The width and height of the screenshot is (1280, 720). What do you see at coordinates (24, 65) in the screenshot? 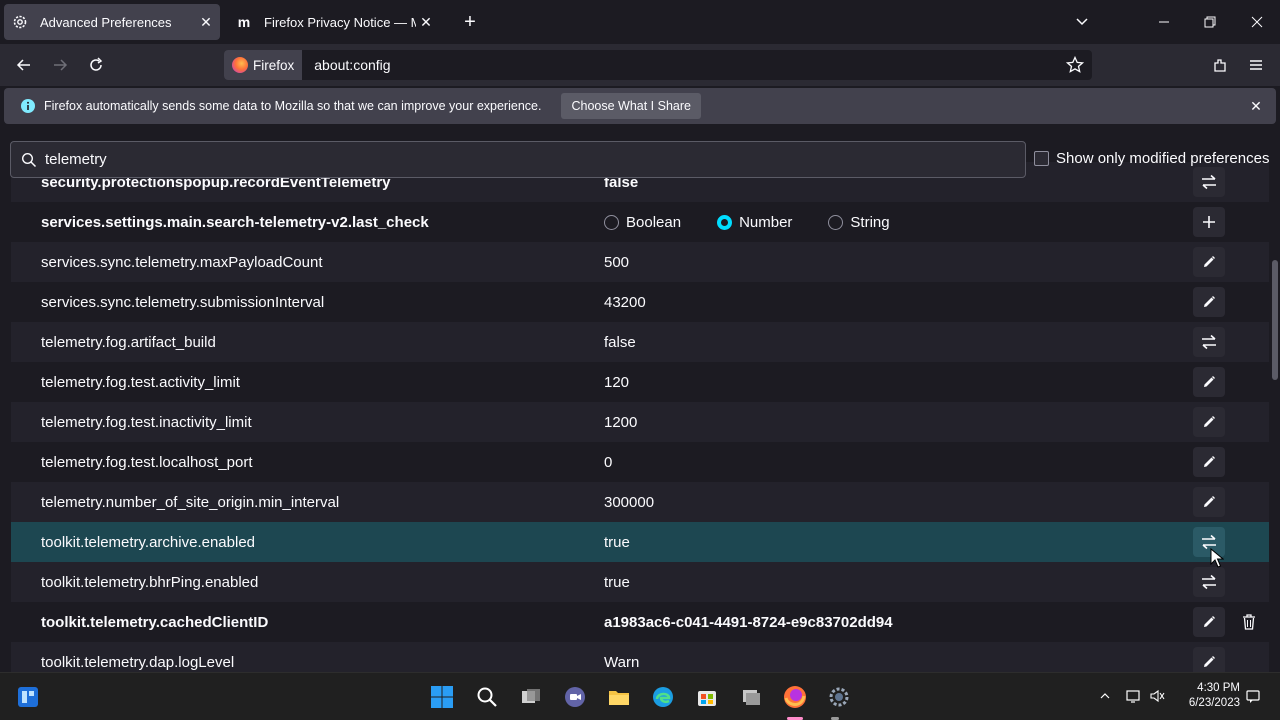
I see `back-button` at bounding box center [24, 65].